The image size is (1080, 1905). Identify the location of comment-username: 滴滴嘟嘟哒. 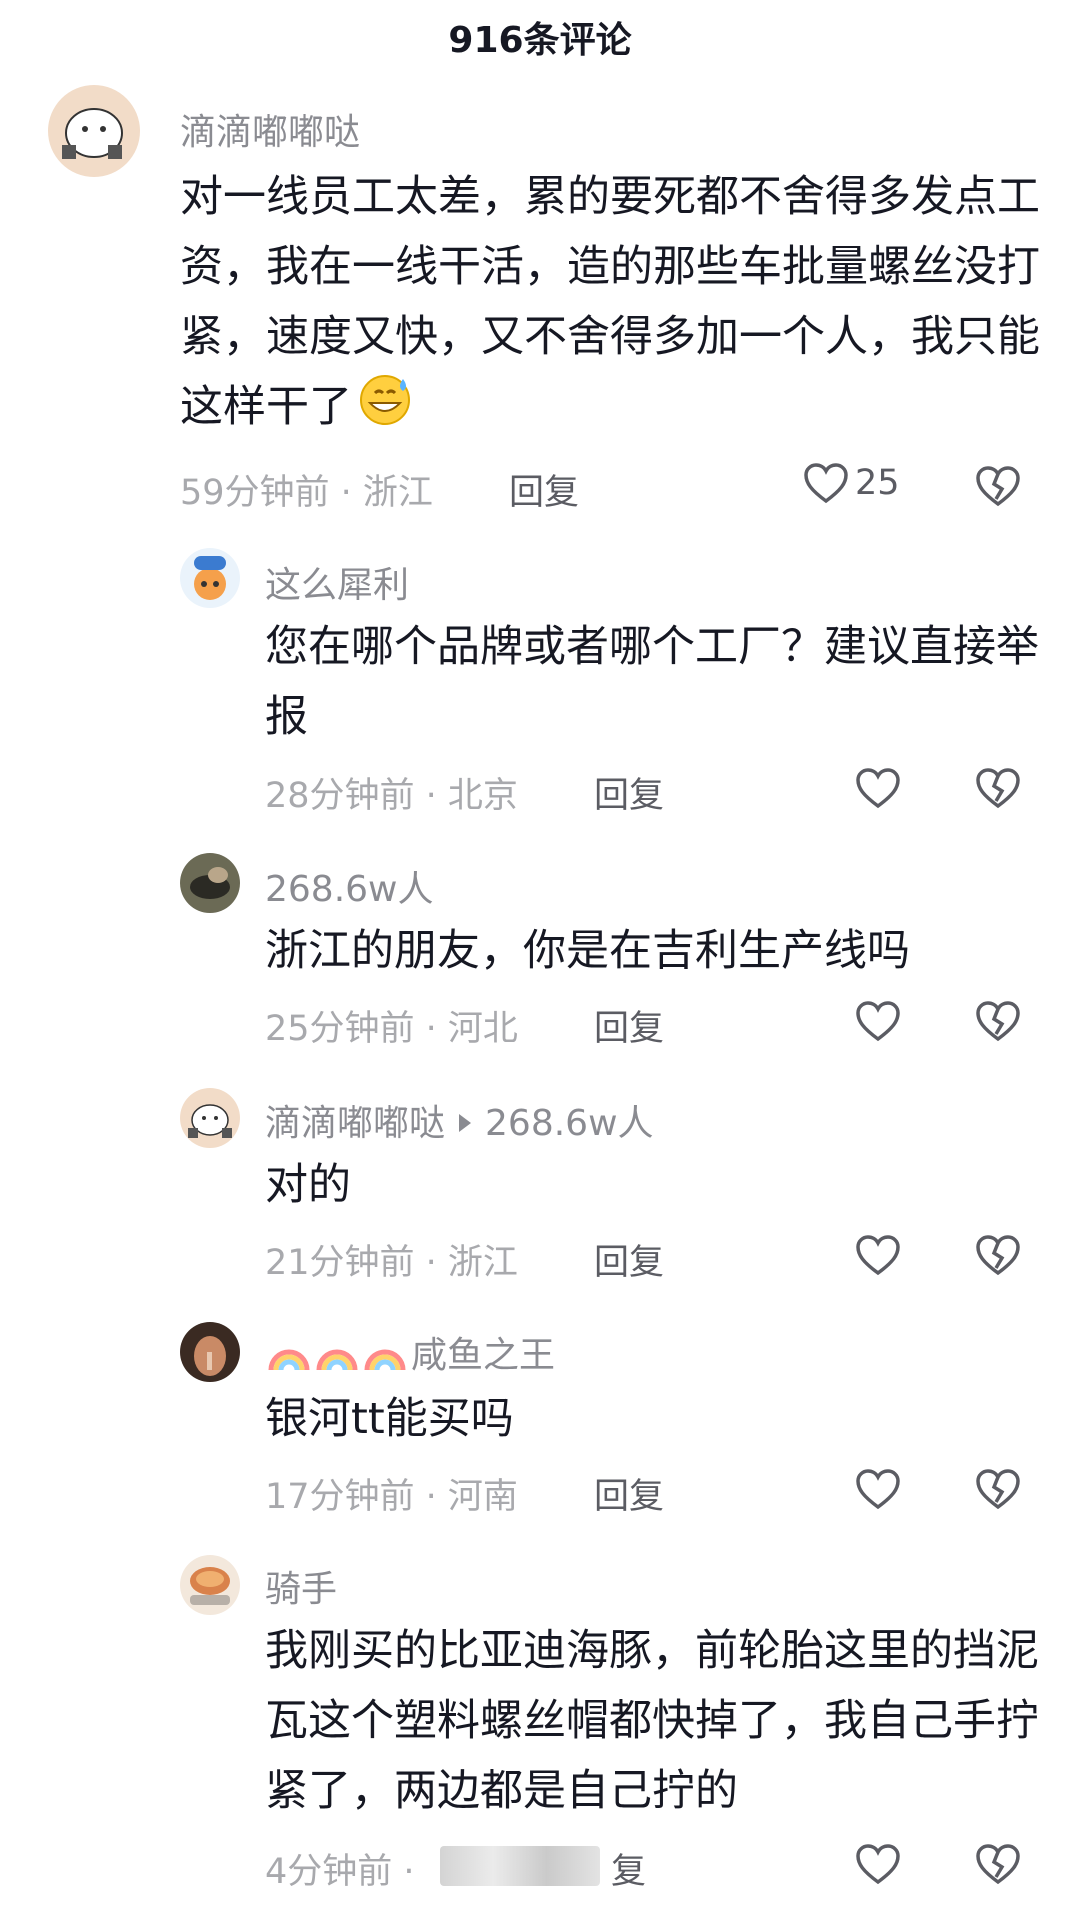
(270, 129).